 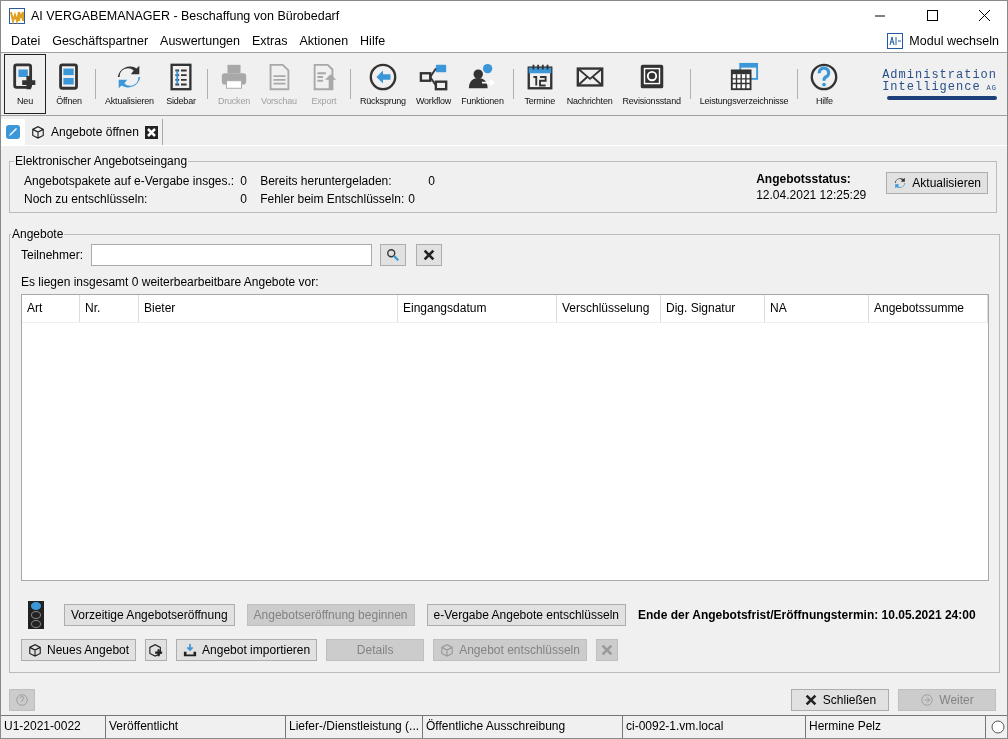 What do you see at coordinates (526, 615) in the screenshot?
I see `action-button: e-Vergabe Angebote entschlüsseln` at bounding box center [526, 615].